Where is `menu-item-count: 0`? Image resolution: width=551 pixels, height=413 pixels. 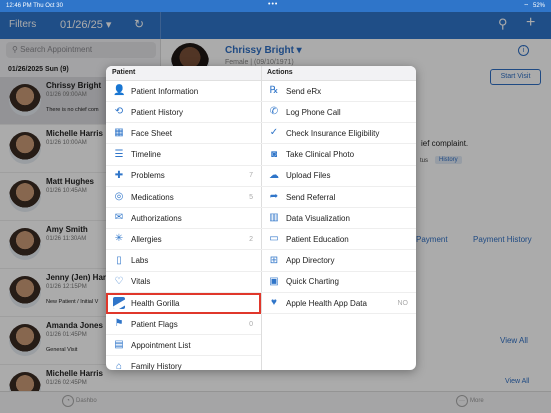
menu-item-count: 0 is located at coordinates (251, 324).